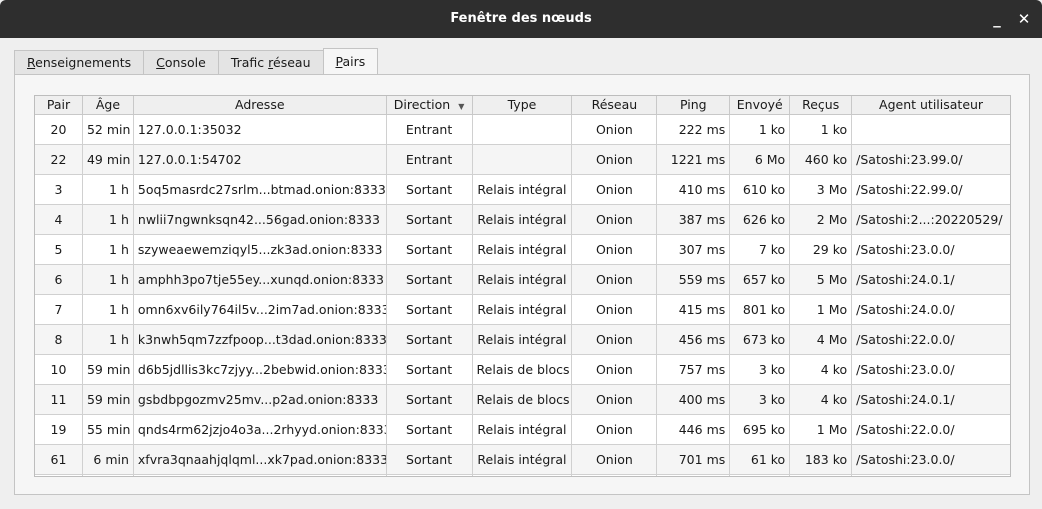 The image size is (1042, 509). What do you see at coordinates (260, 220) in the screenshot?
I see `cell-adresse: nwlii7ngwnksqn42...56gad.onion:8333` at bounding box center [260, 220].